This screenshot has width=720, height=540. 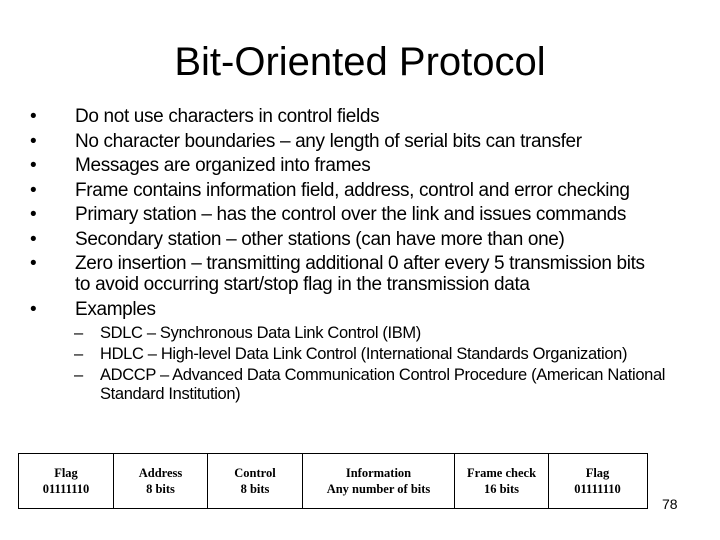 I want to click on field-value: Any number of bits, so click(x=378, y=489).